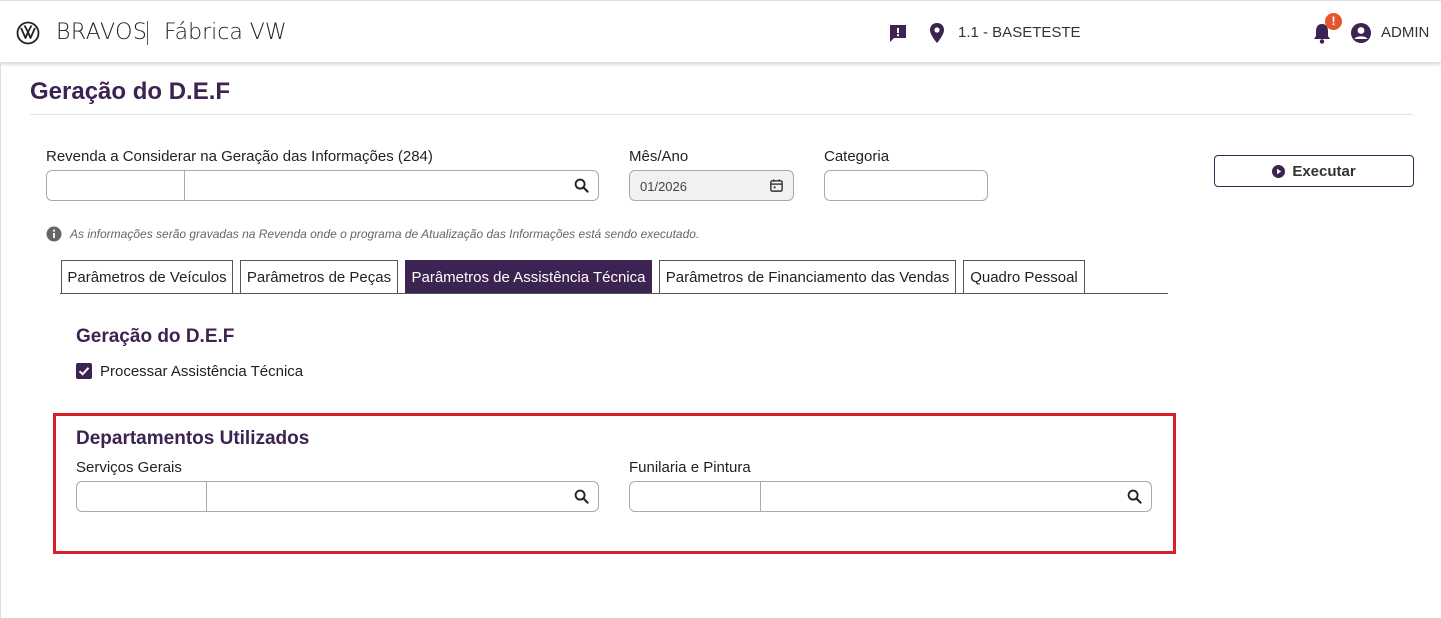  I want to click on tab-label: Parâmetros de Financiamento das Vendas, so click(807, 277).